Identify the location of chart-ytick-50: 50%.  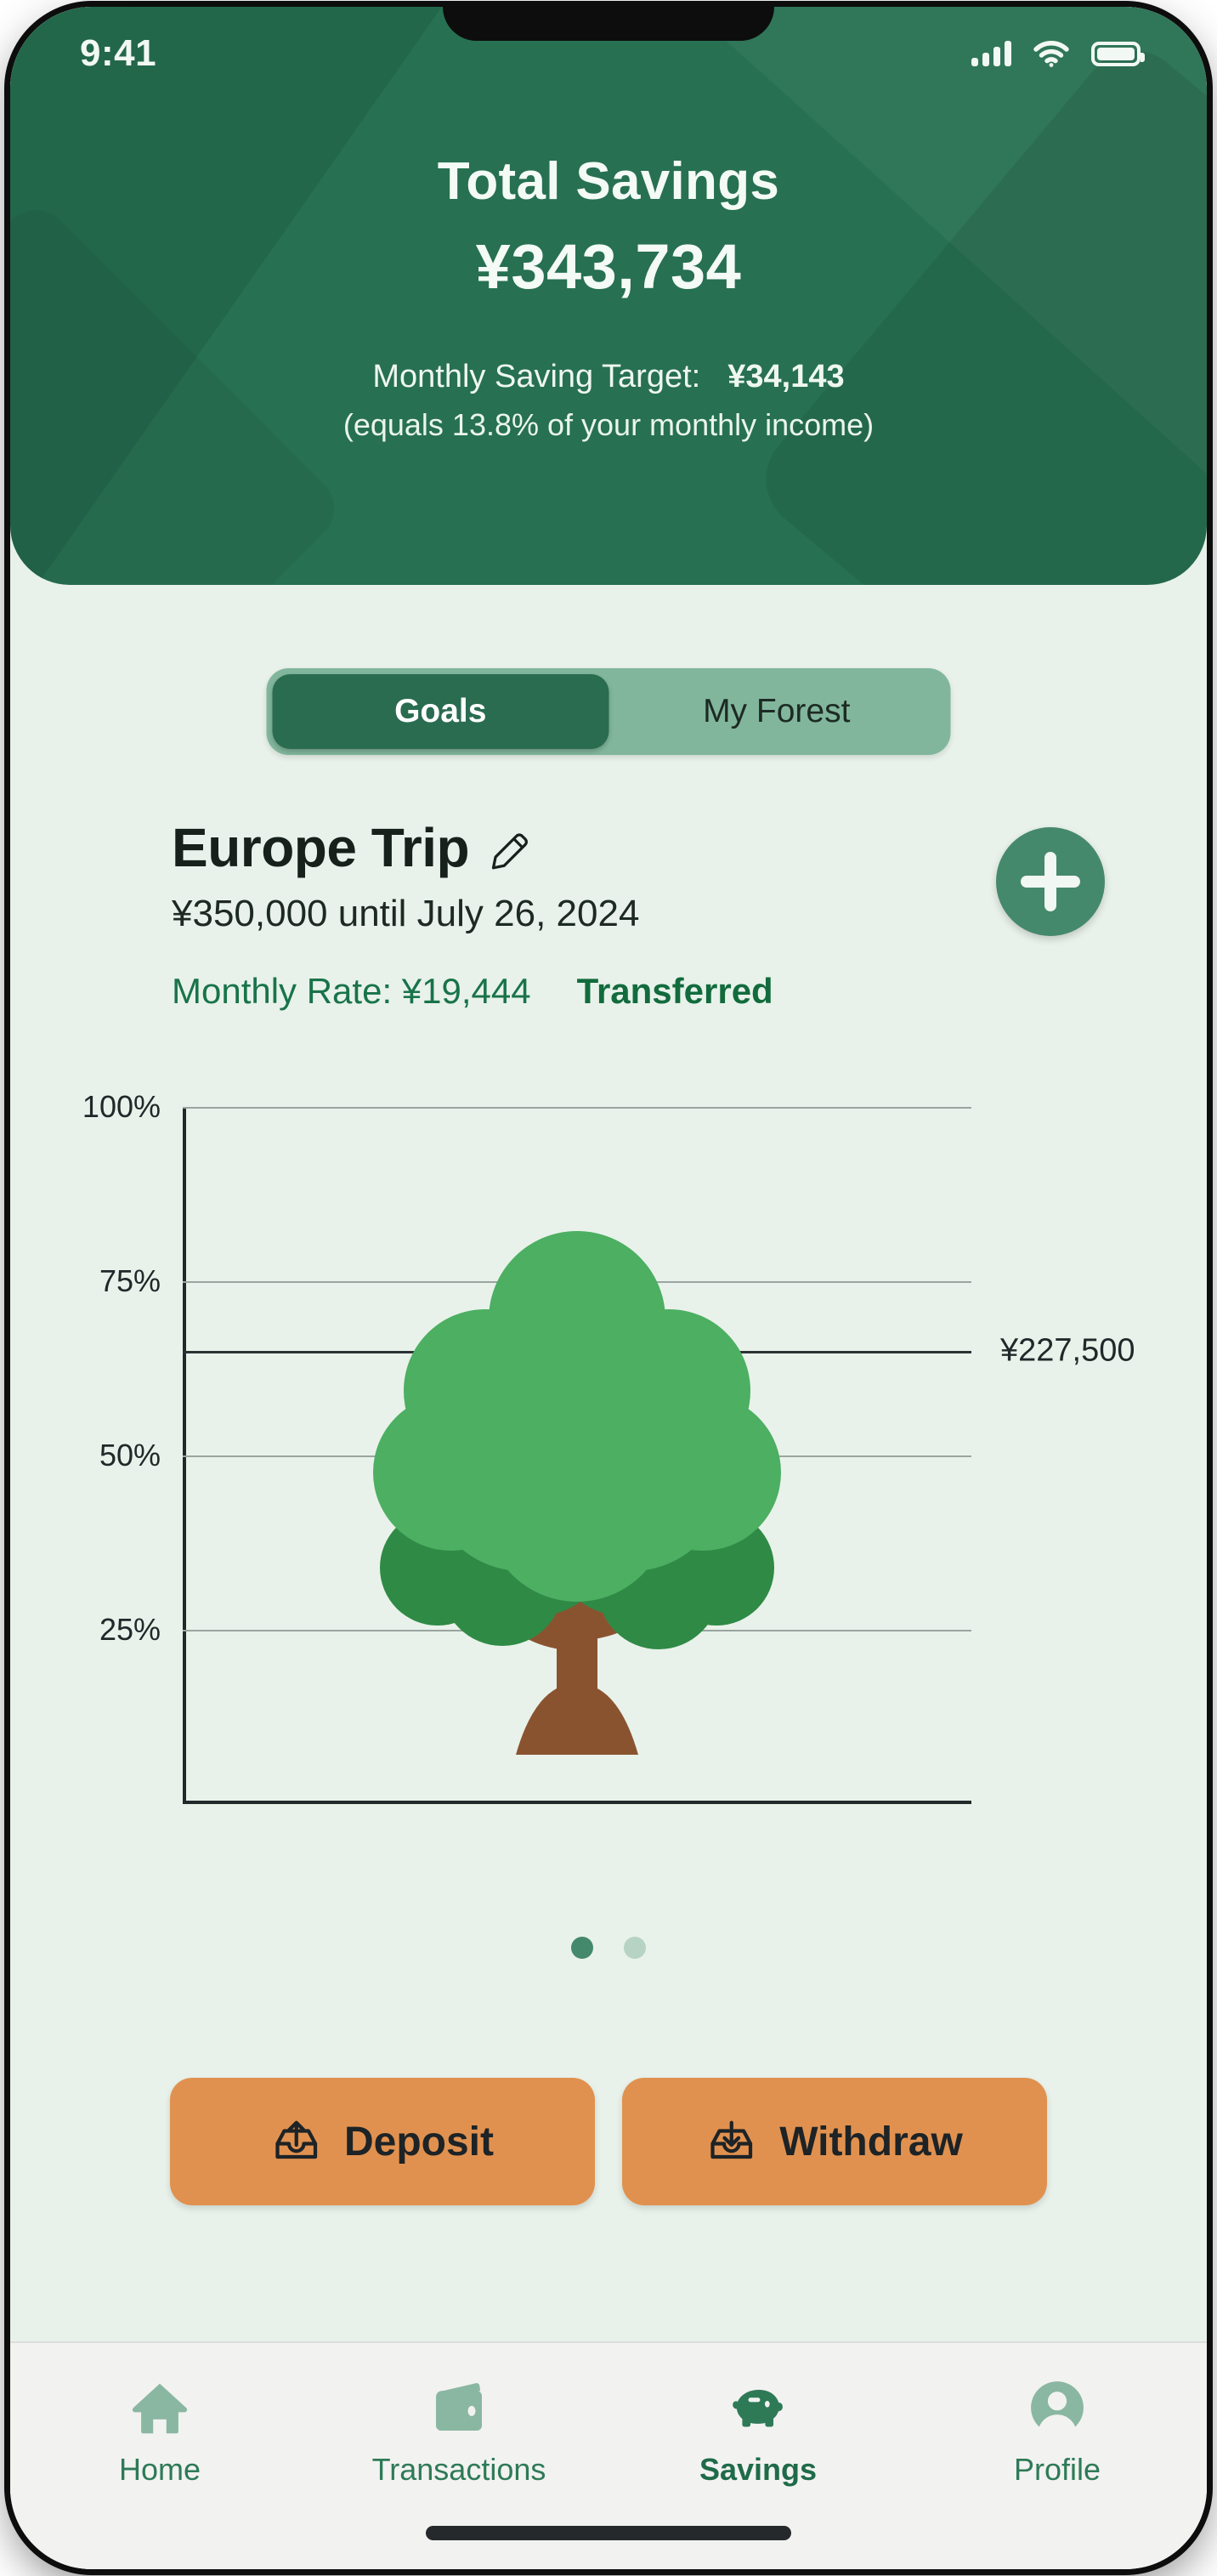
(130, 1455).